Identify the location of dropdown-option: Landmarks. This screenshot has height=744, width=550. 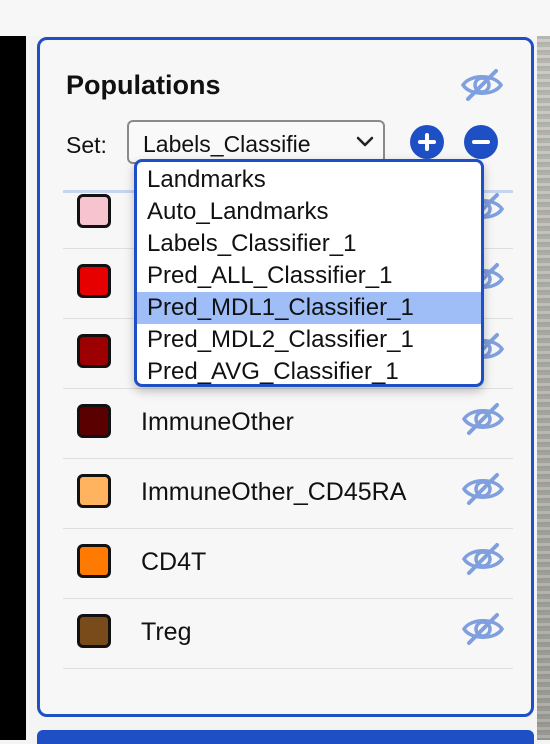
(309, 180).